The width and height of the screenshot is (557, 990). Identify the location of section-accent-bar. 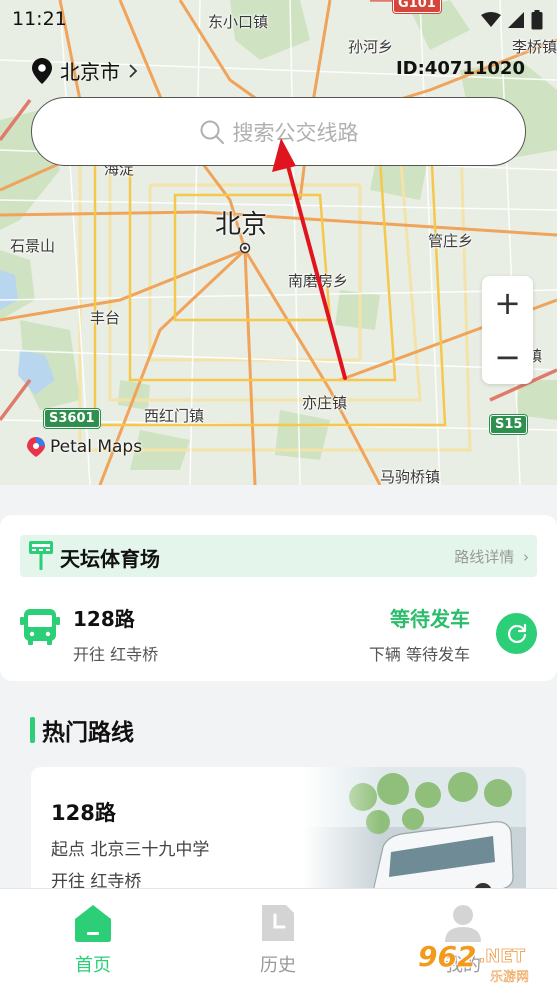
(32, 730).